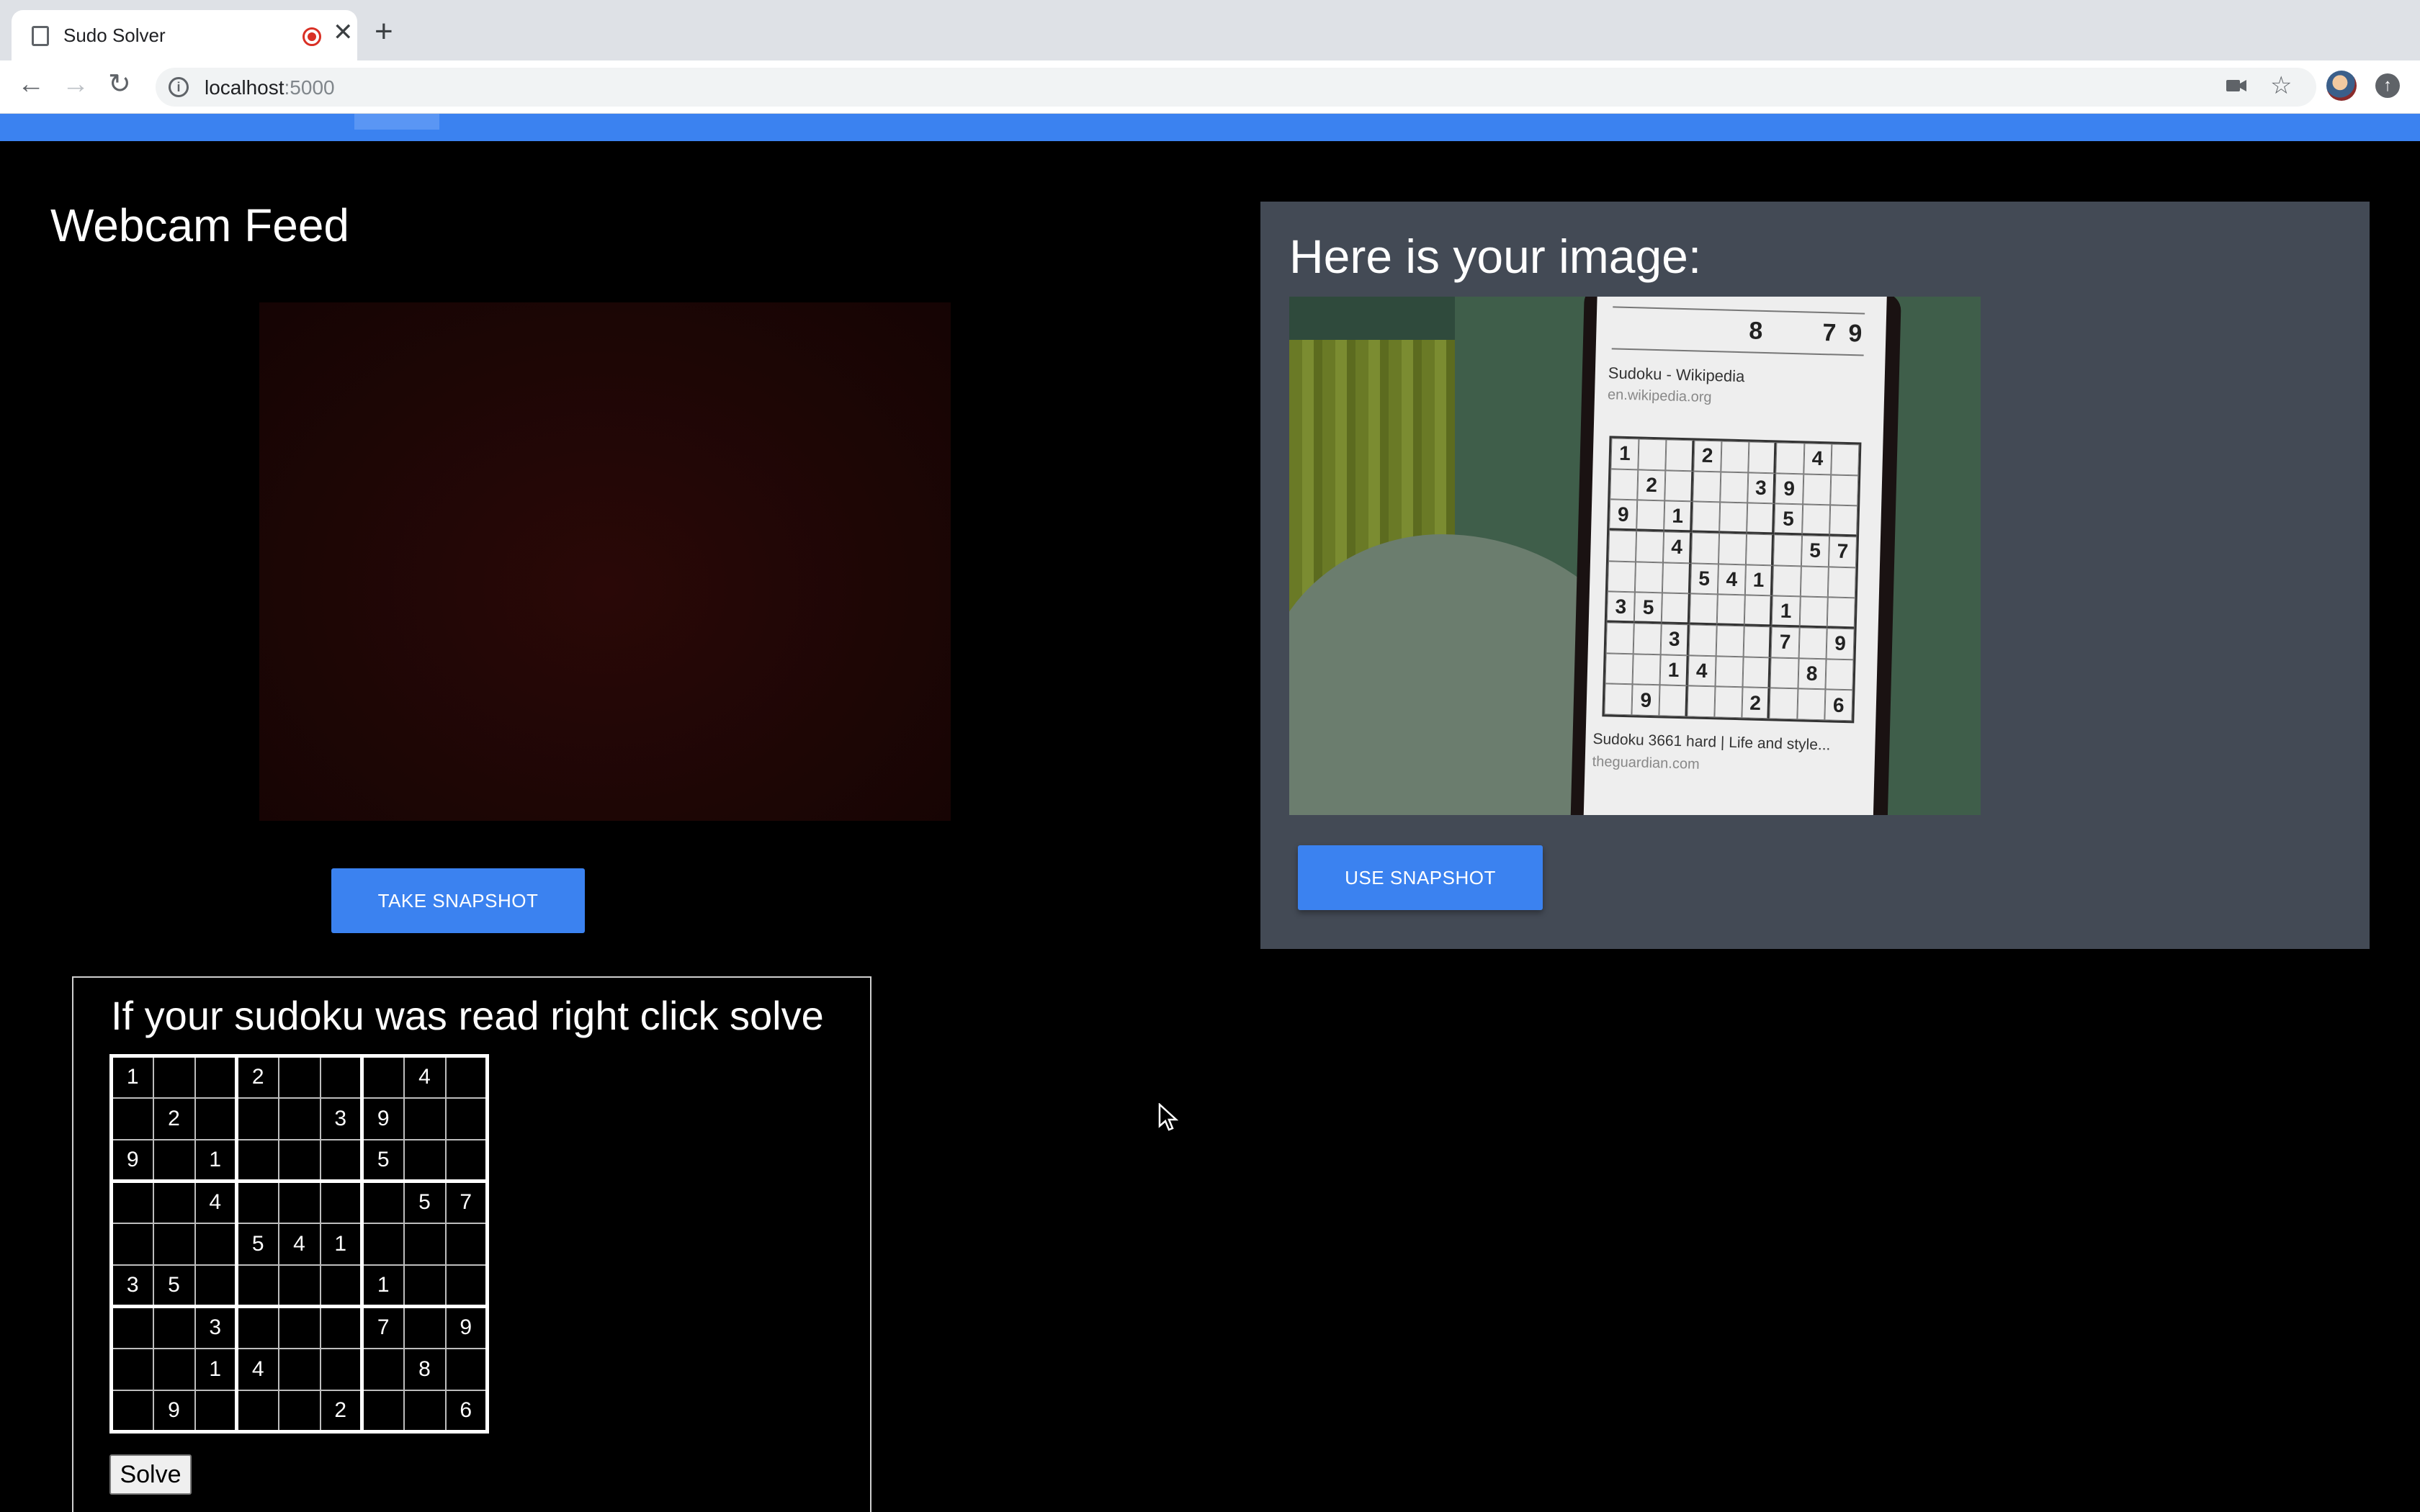 The height and width of the screenshot is (1512, 2420). Describe the element at coordinates (2341, 86) in the screenshot. I see `avatar` at that location.